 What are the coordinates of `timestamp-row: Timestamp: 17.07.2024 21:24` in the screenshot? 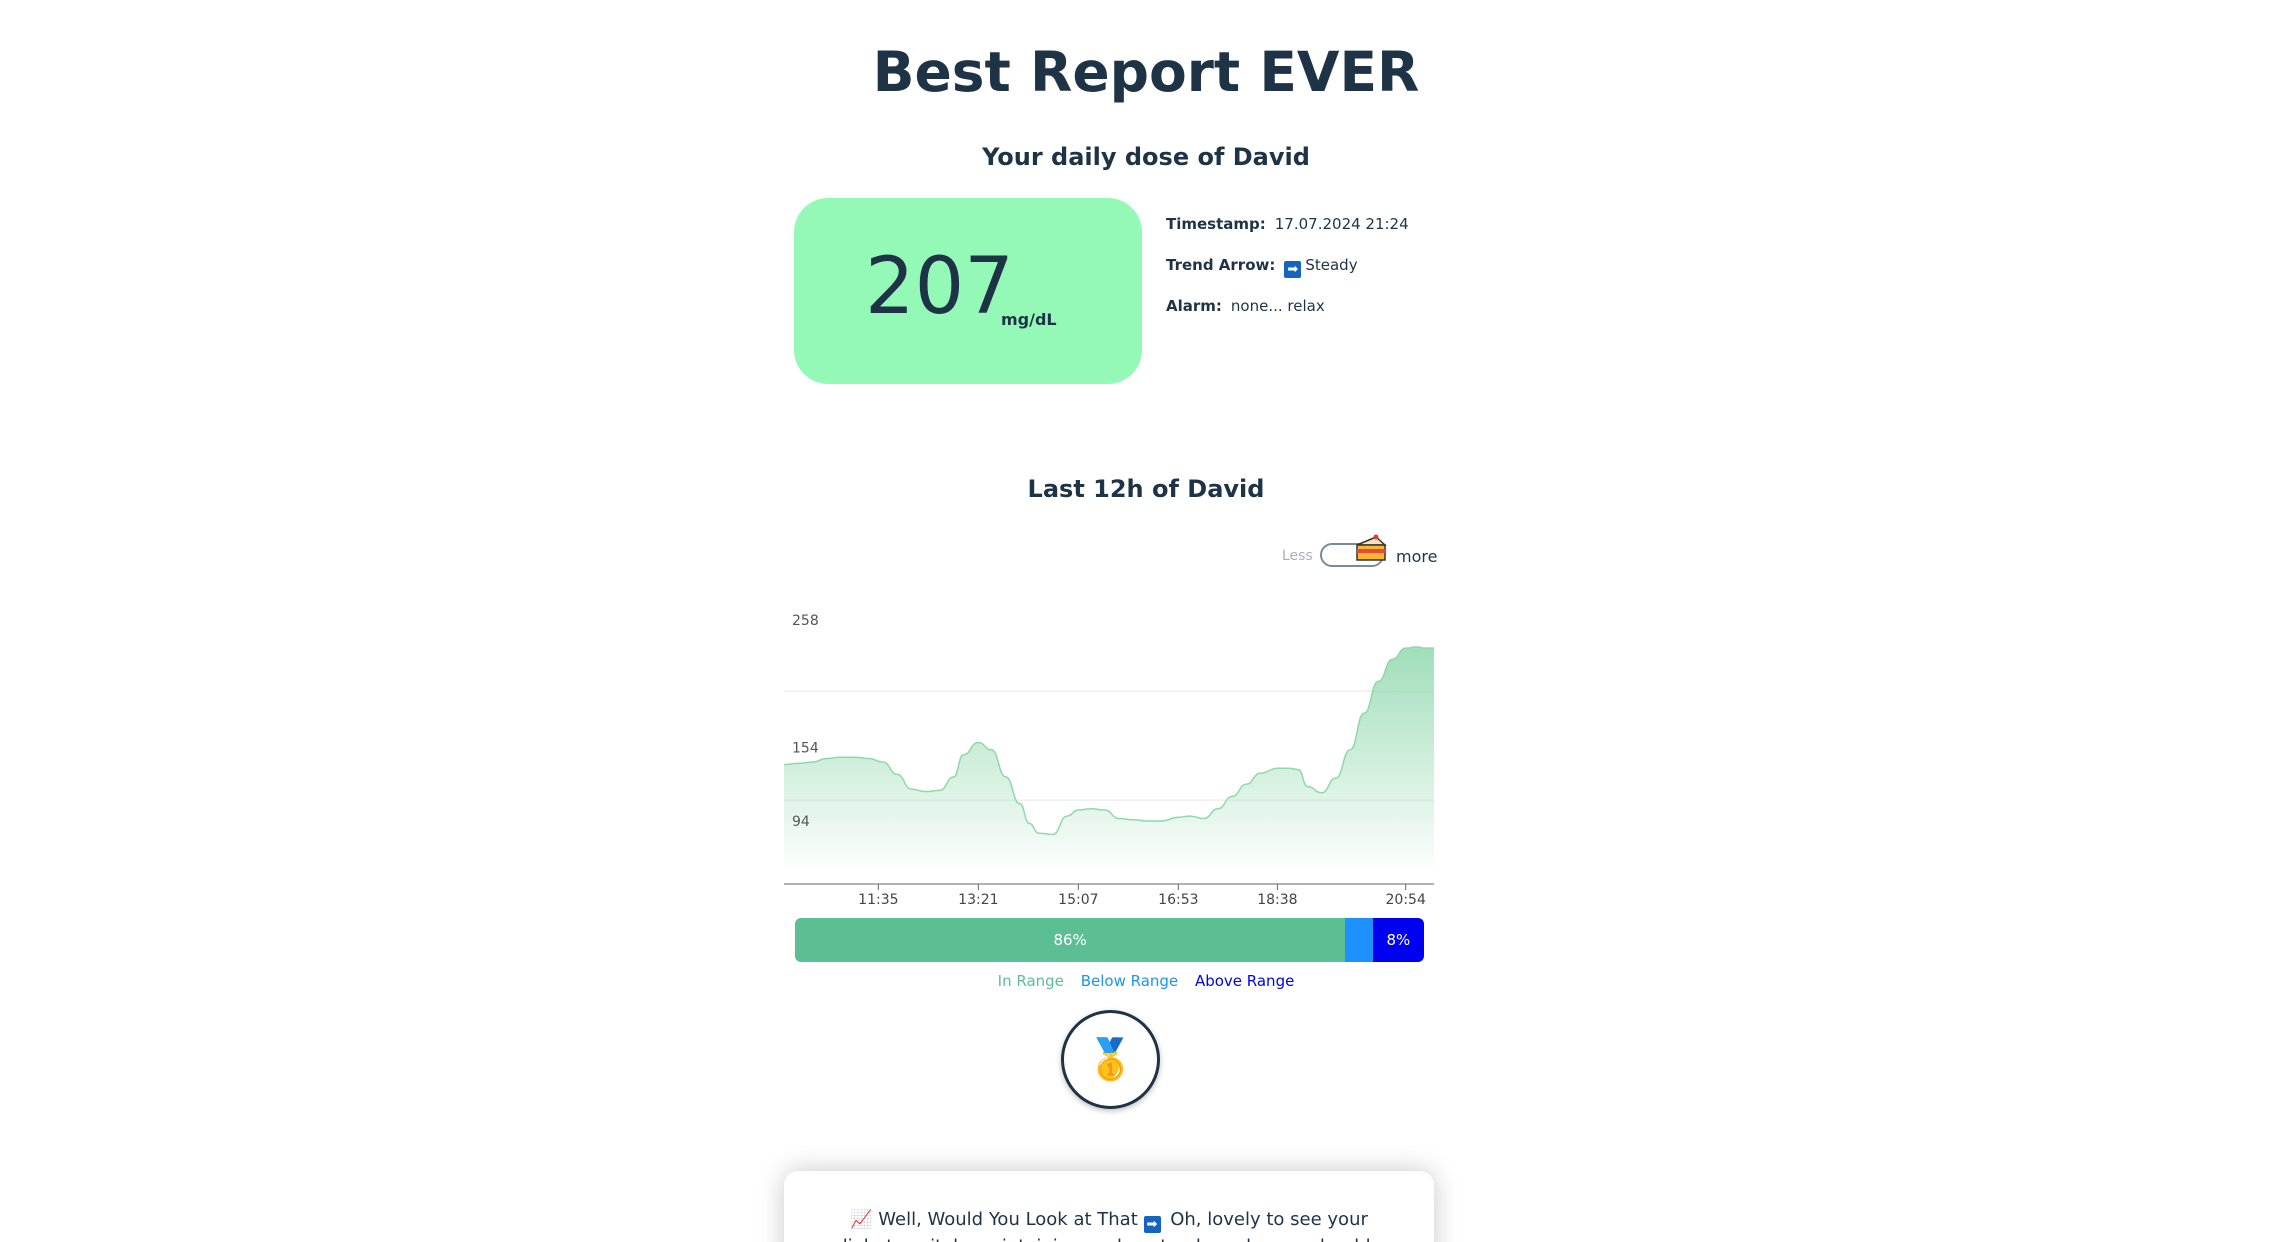 It's located at (1287, 224).